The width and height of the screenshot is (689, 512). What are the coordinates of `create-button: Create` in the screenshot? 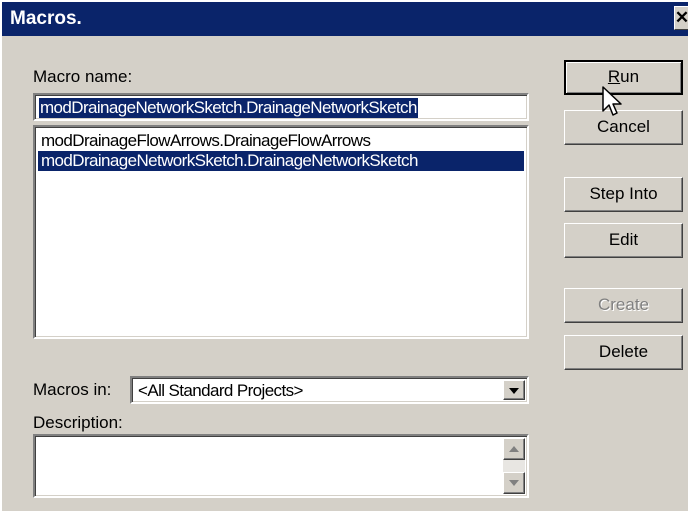 It's located at (623, 305).